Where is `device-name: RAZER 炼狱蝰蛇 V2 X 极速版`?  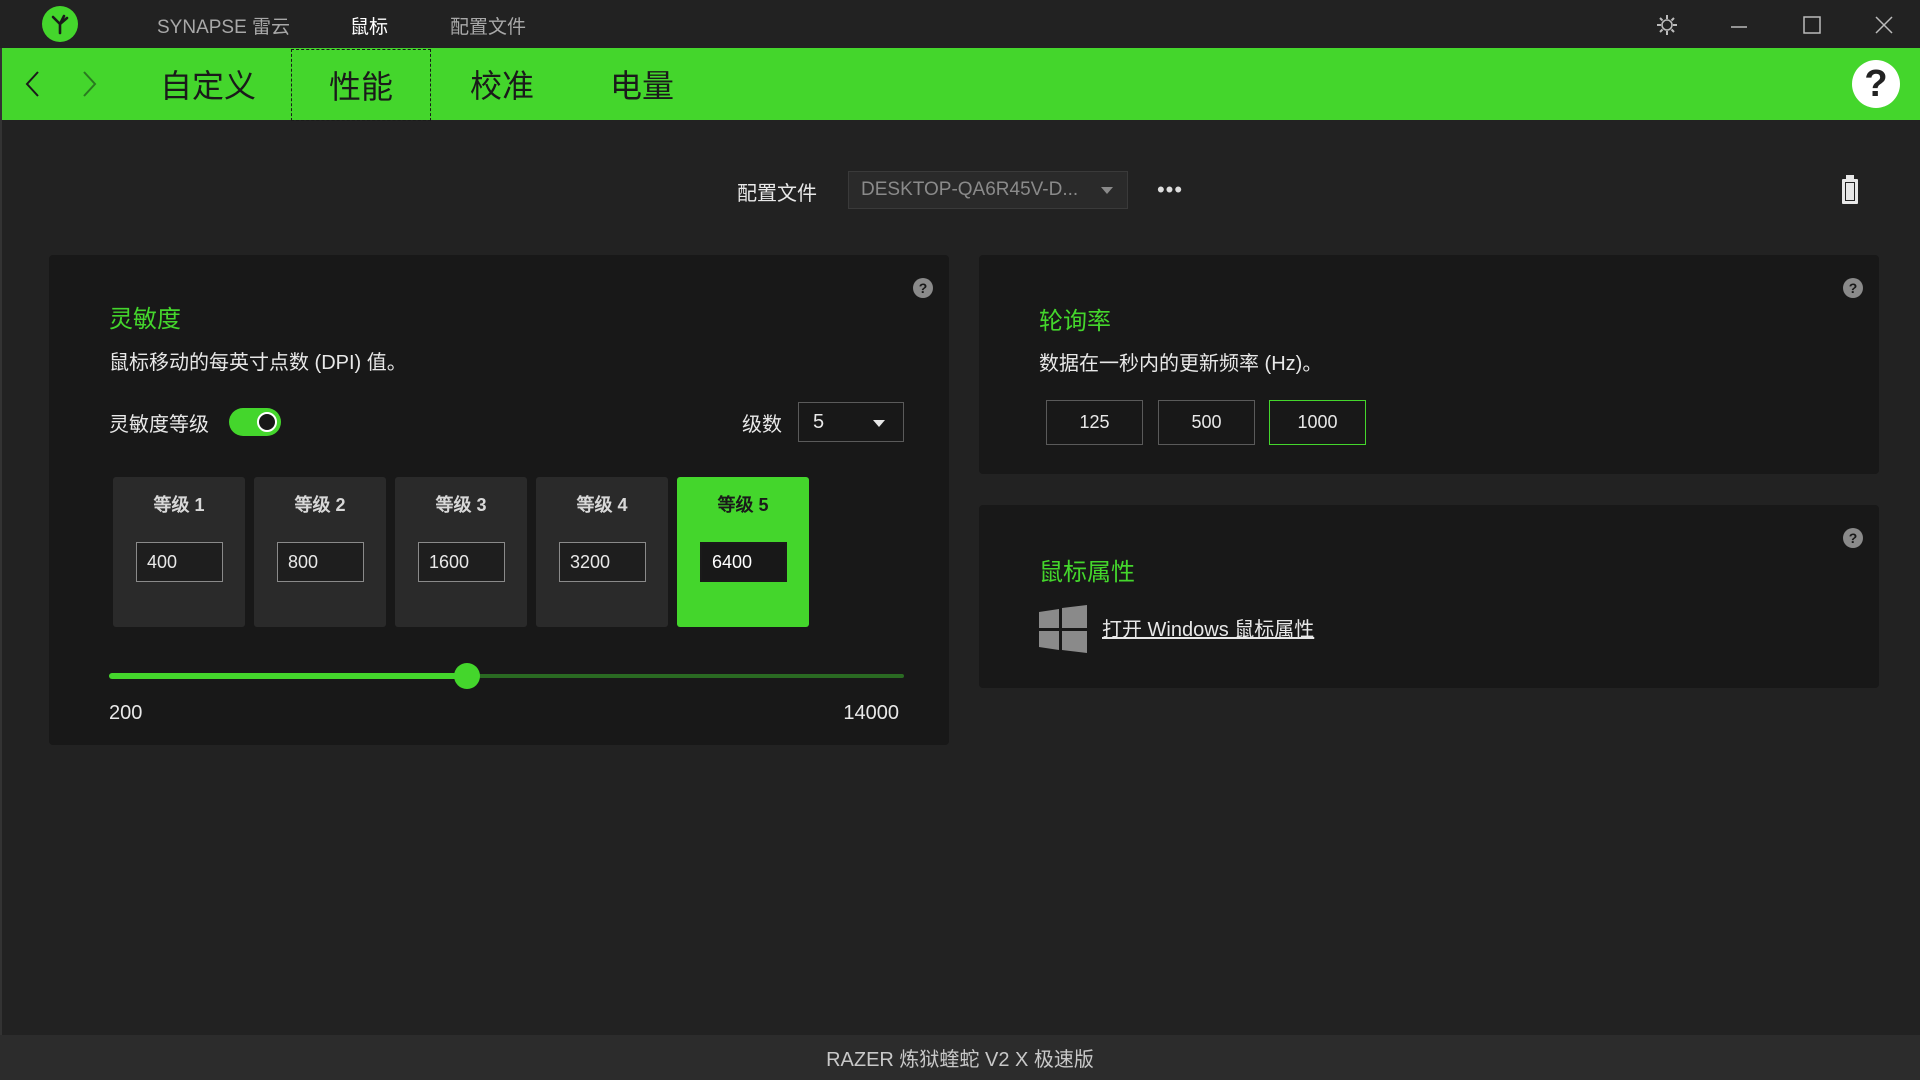 device-name: RAZER 炼狱蝰蛇 V2 X 极速版 is located at coordinates (960, 1060).